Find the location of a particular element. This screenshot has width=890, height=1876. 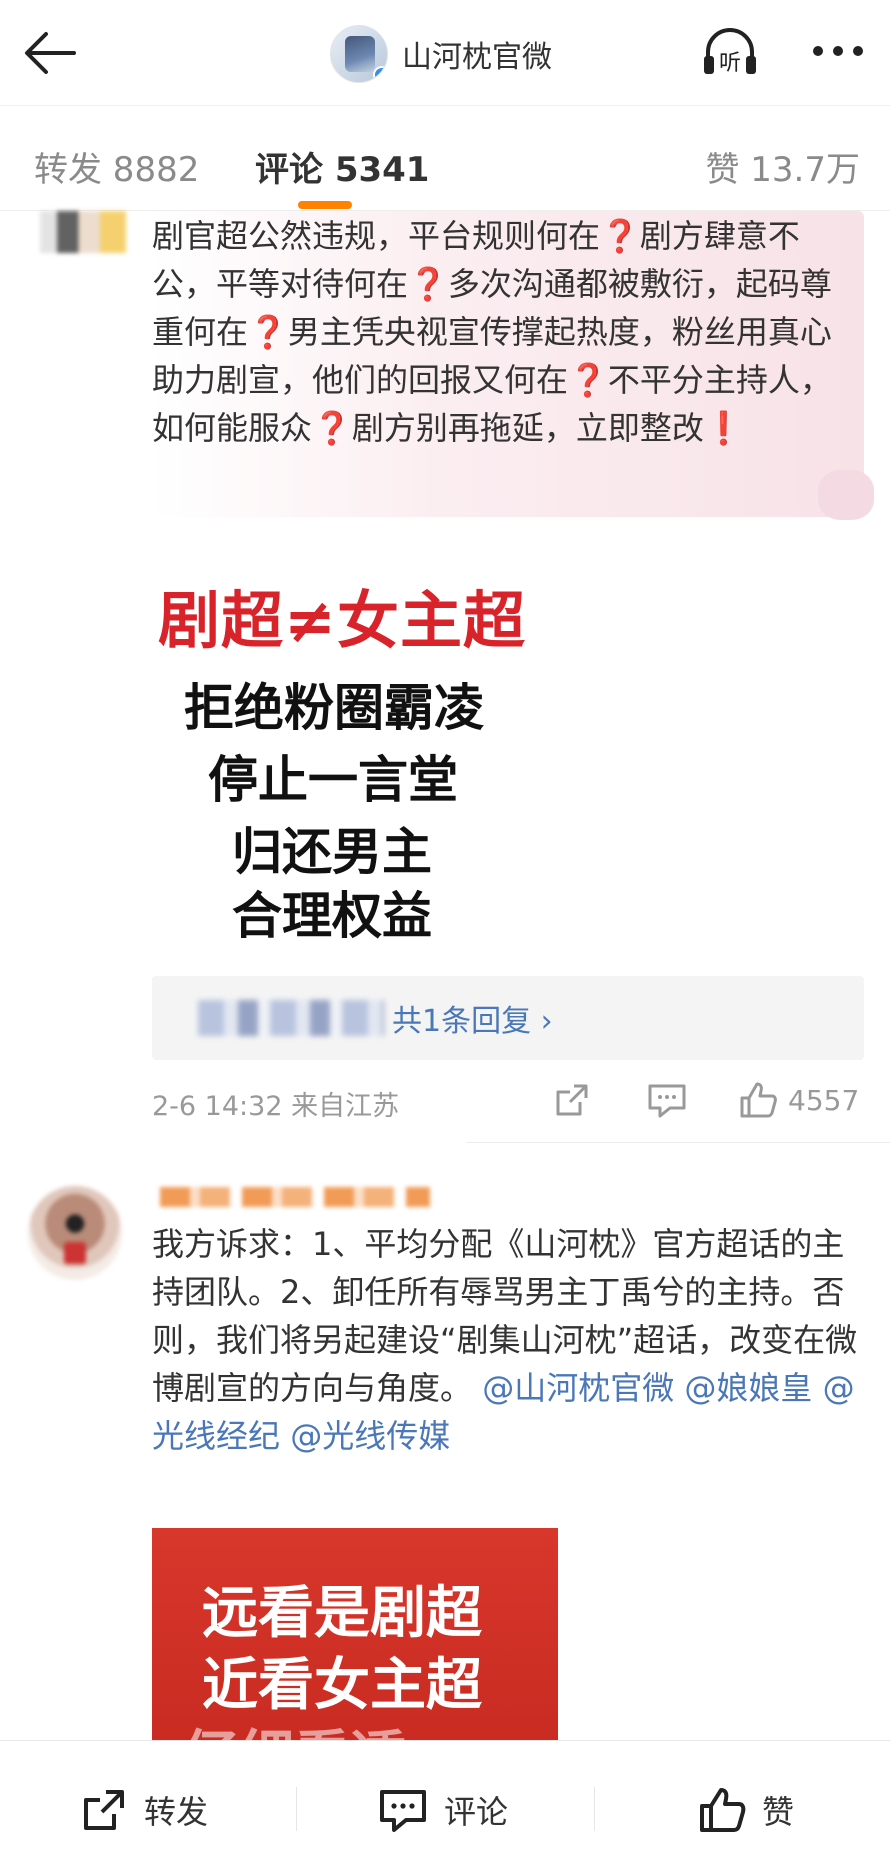

comment-label: 评论 is located at coordinates (476, 1812).